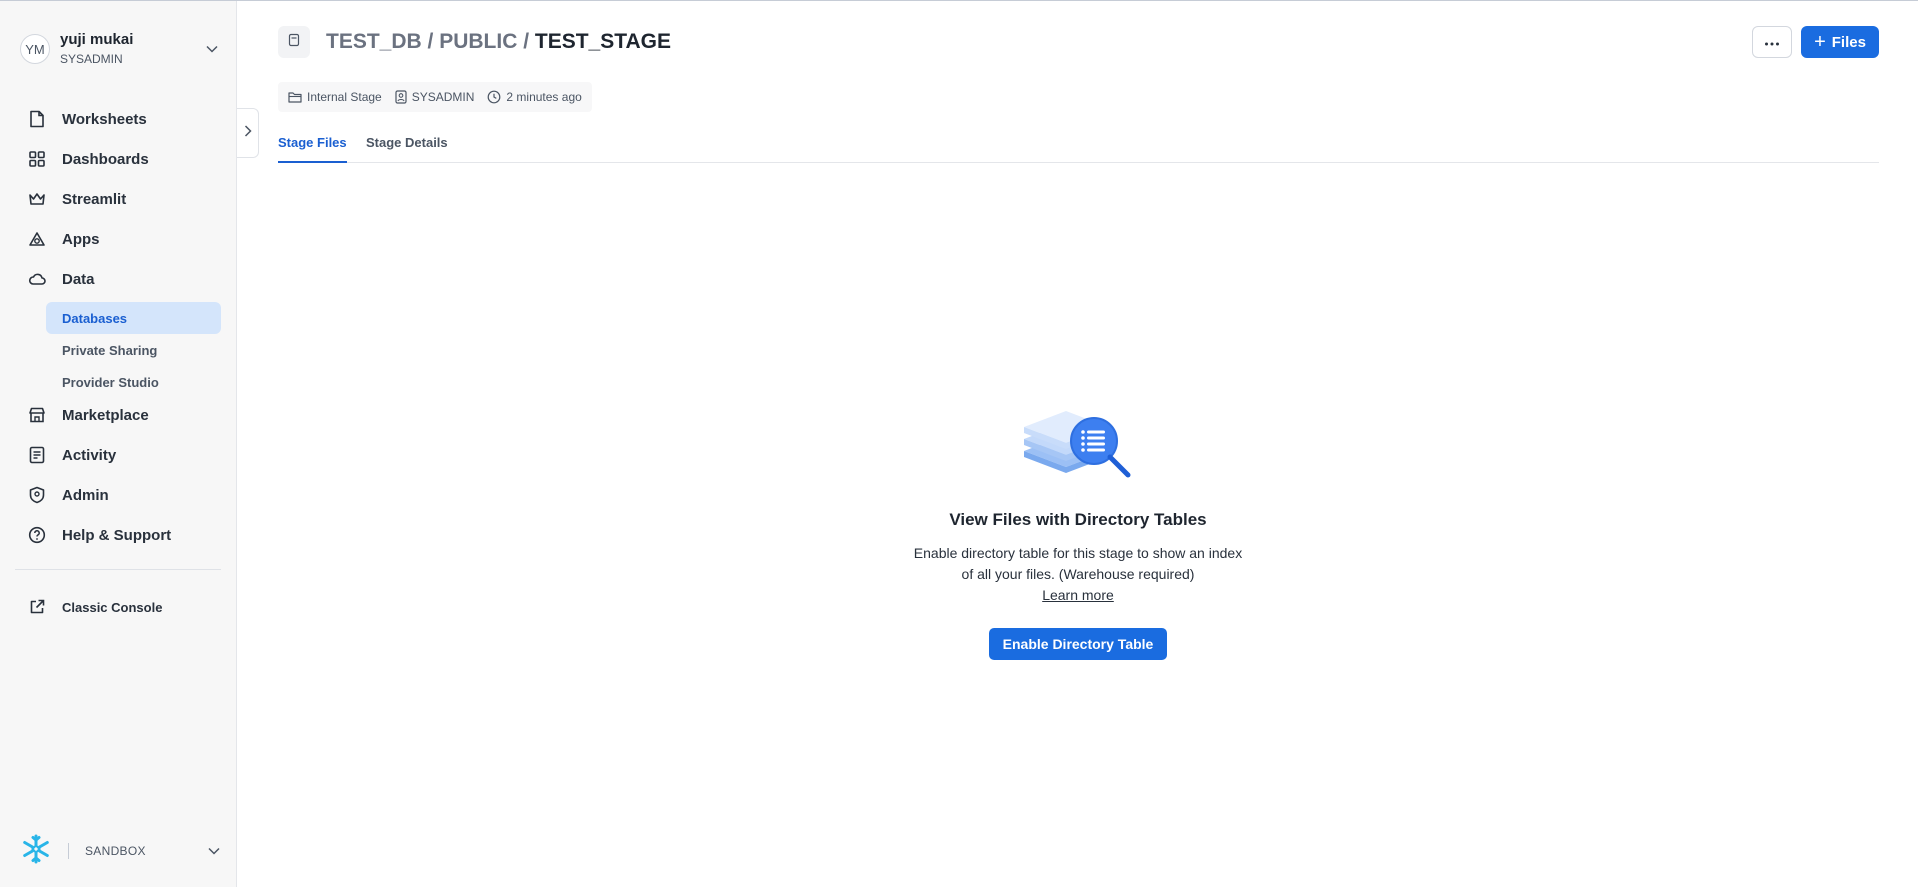  I want to click on stage-icon, so click(294, 42).